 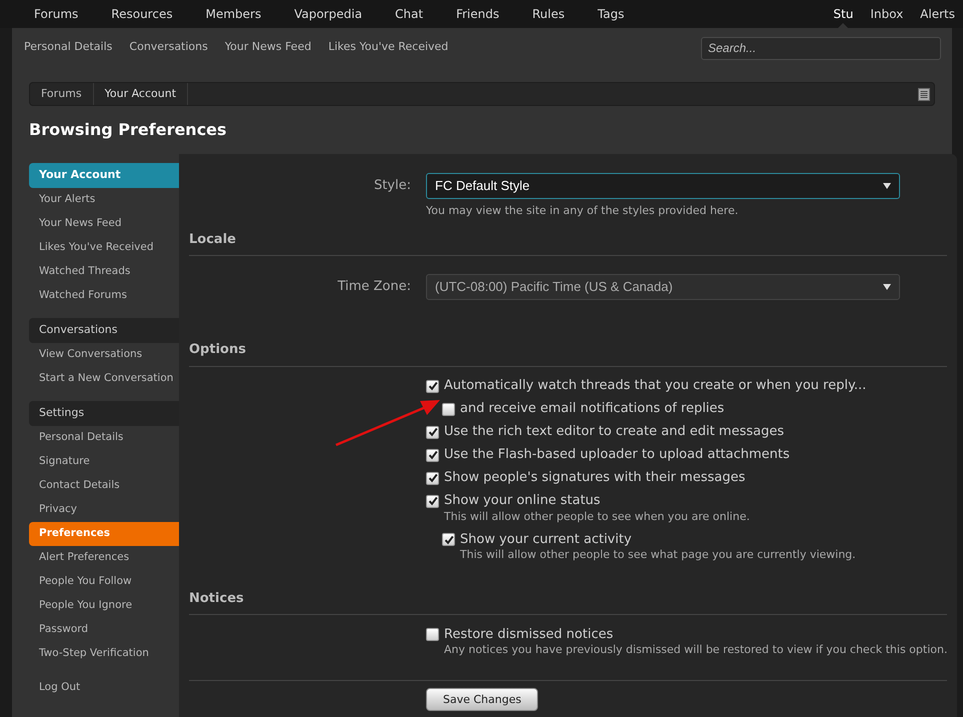 What do you see at coordinates (104, 413) in the screenshot?
I see `sidebar-heading: Settings` at bounding box center [104, 413].